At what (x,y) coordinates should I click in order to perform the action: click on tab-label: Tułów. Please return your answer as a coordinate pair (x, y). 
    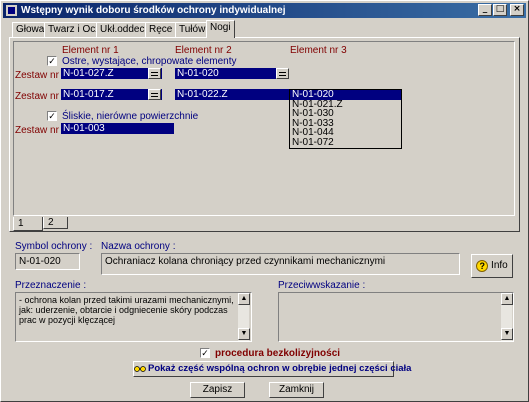
    Looking at the image, I should click on (192, 29).